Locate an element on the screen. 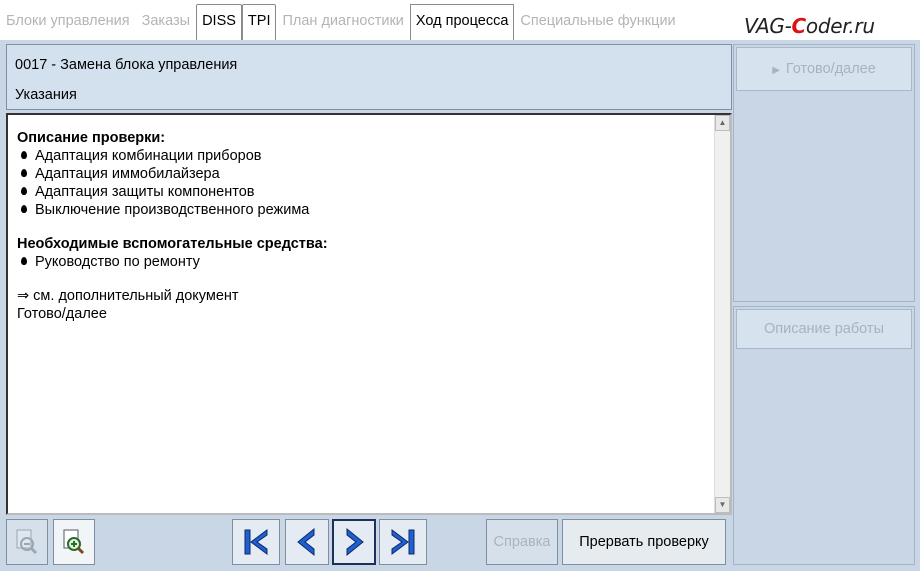 The image size is (920, 571). tab-orders: Заказы is located at coordinates (166, 22).